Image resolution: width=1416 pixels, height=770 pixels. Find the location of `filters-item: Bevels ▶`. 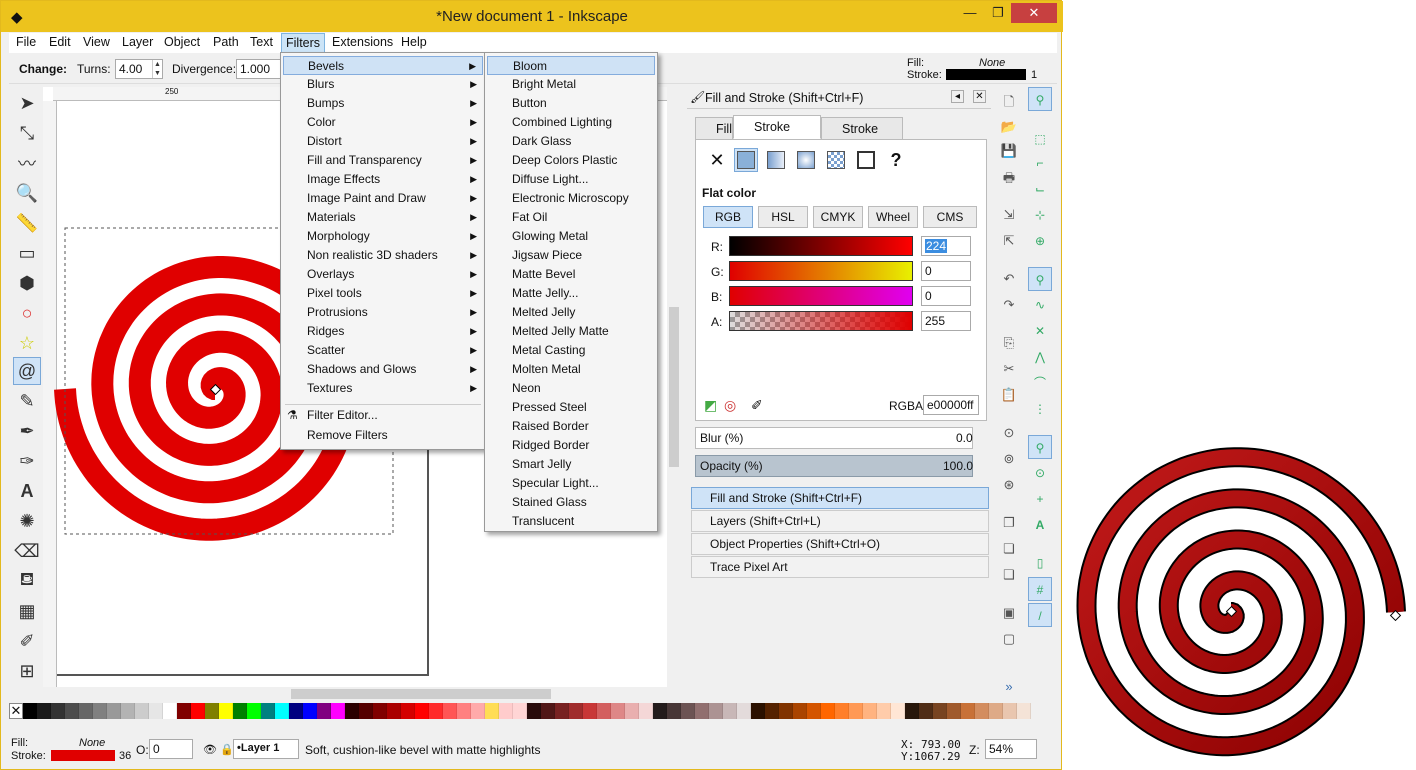

filters-item: Bevels ▶ is located at coordinates (383, 65).